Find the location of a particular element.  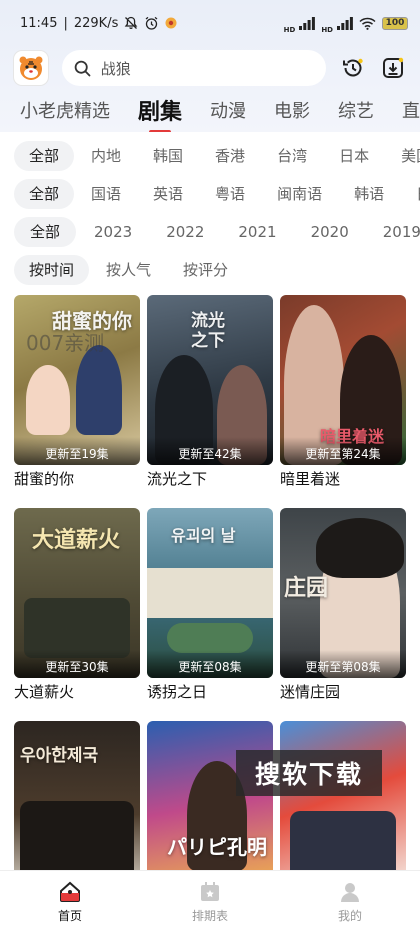

region-filter-row: 全部 内地 韩国 香港 台湾 日本 美国 is located at coordinates (210, 156).